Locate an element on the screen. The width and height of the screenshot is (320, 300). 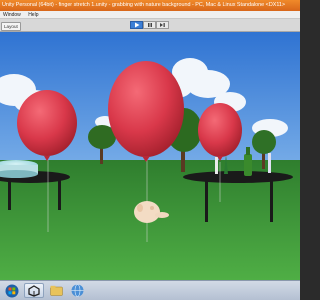
menu-item-help: Help is located at coordinates (33, 15).